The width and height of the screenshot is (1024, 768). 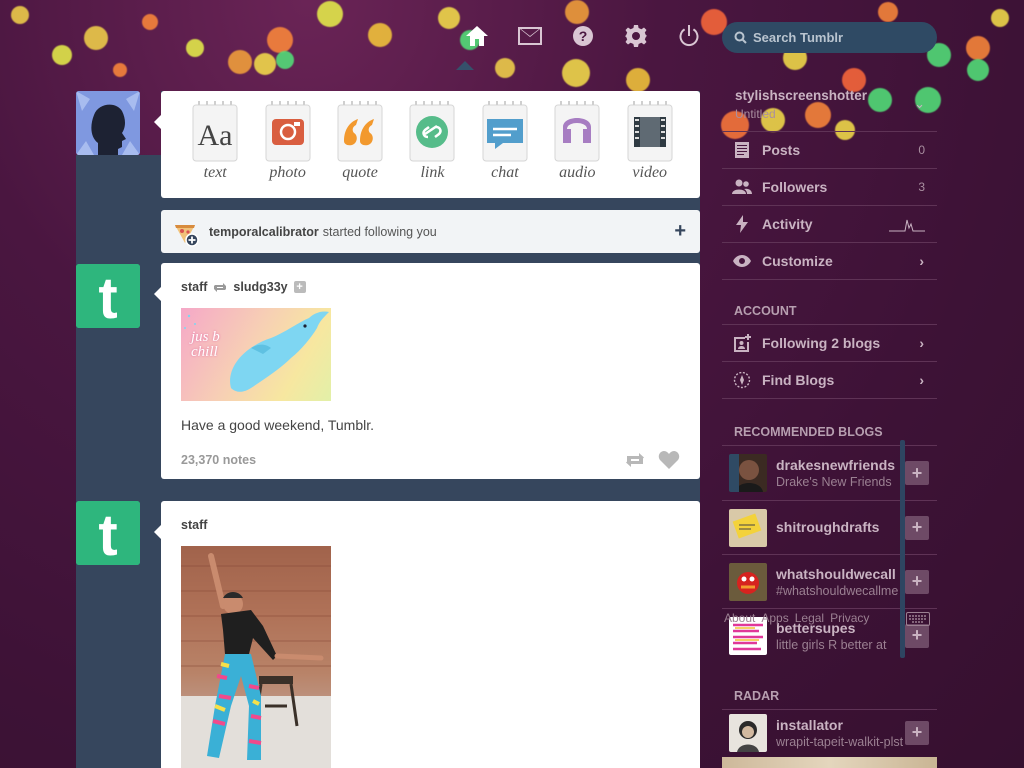 I want to click on search-input, so click(x=838, y=37).